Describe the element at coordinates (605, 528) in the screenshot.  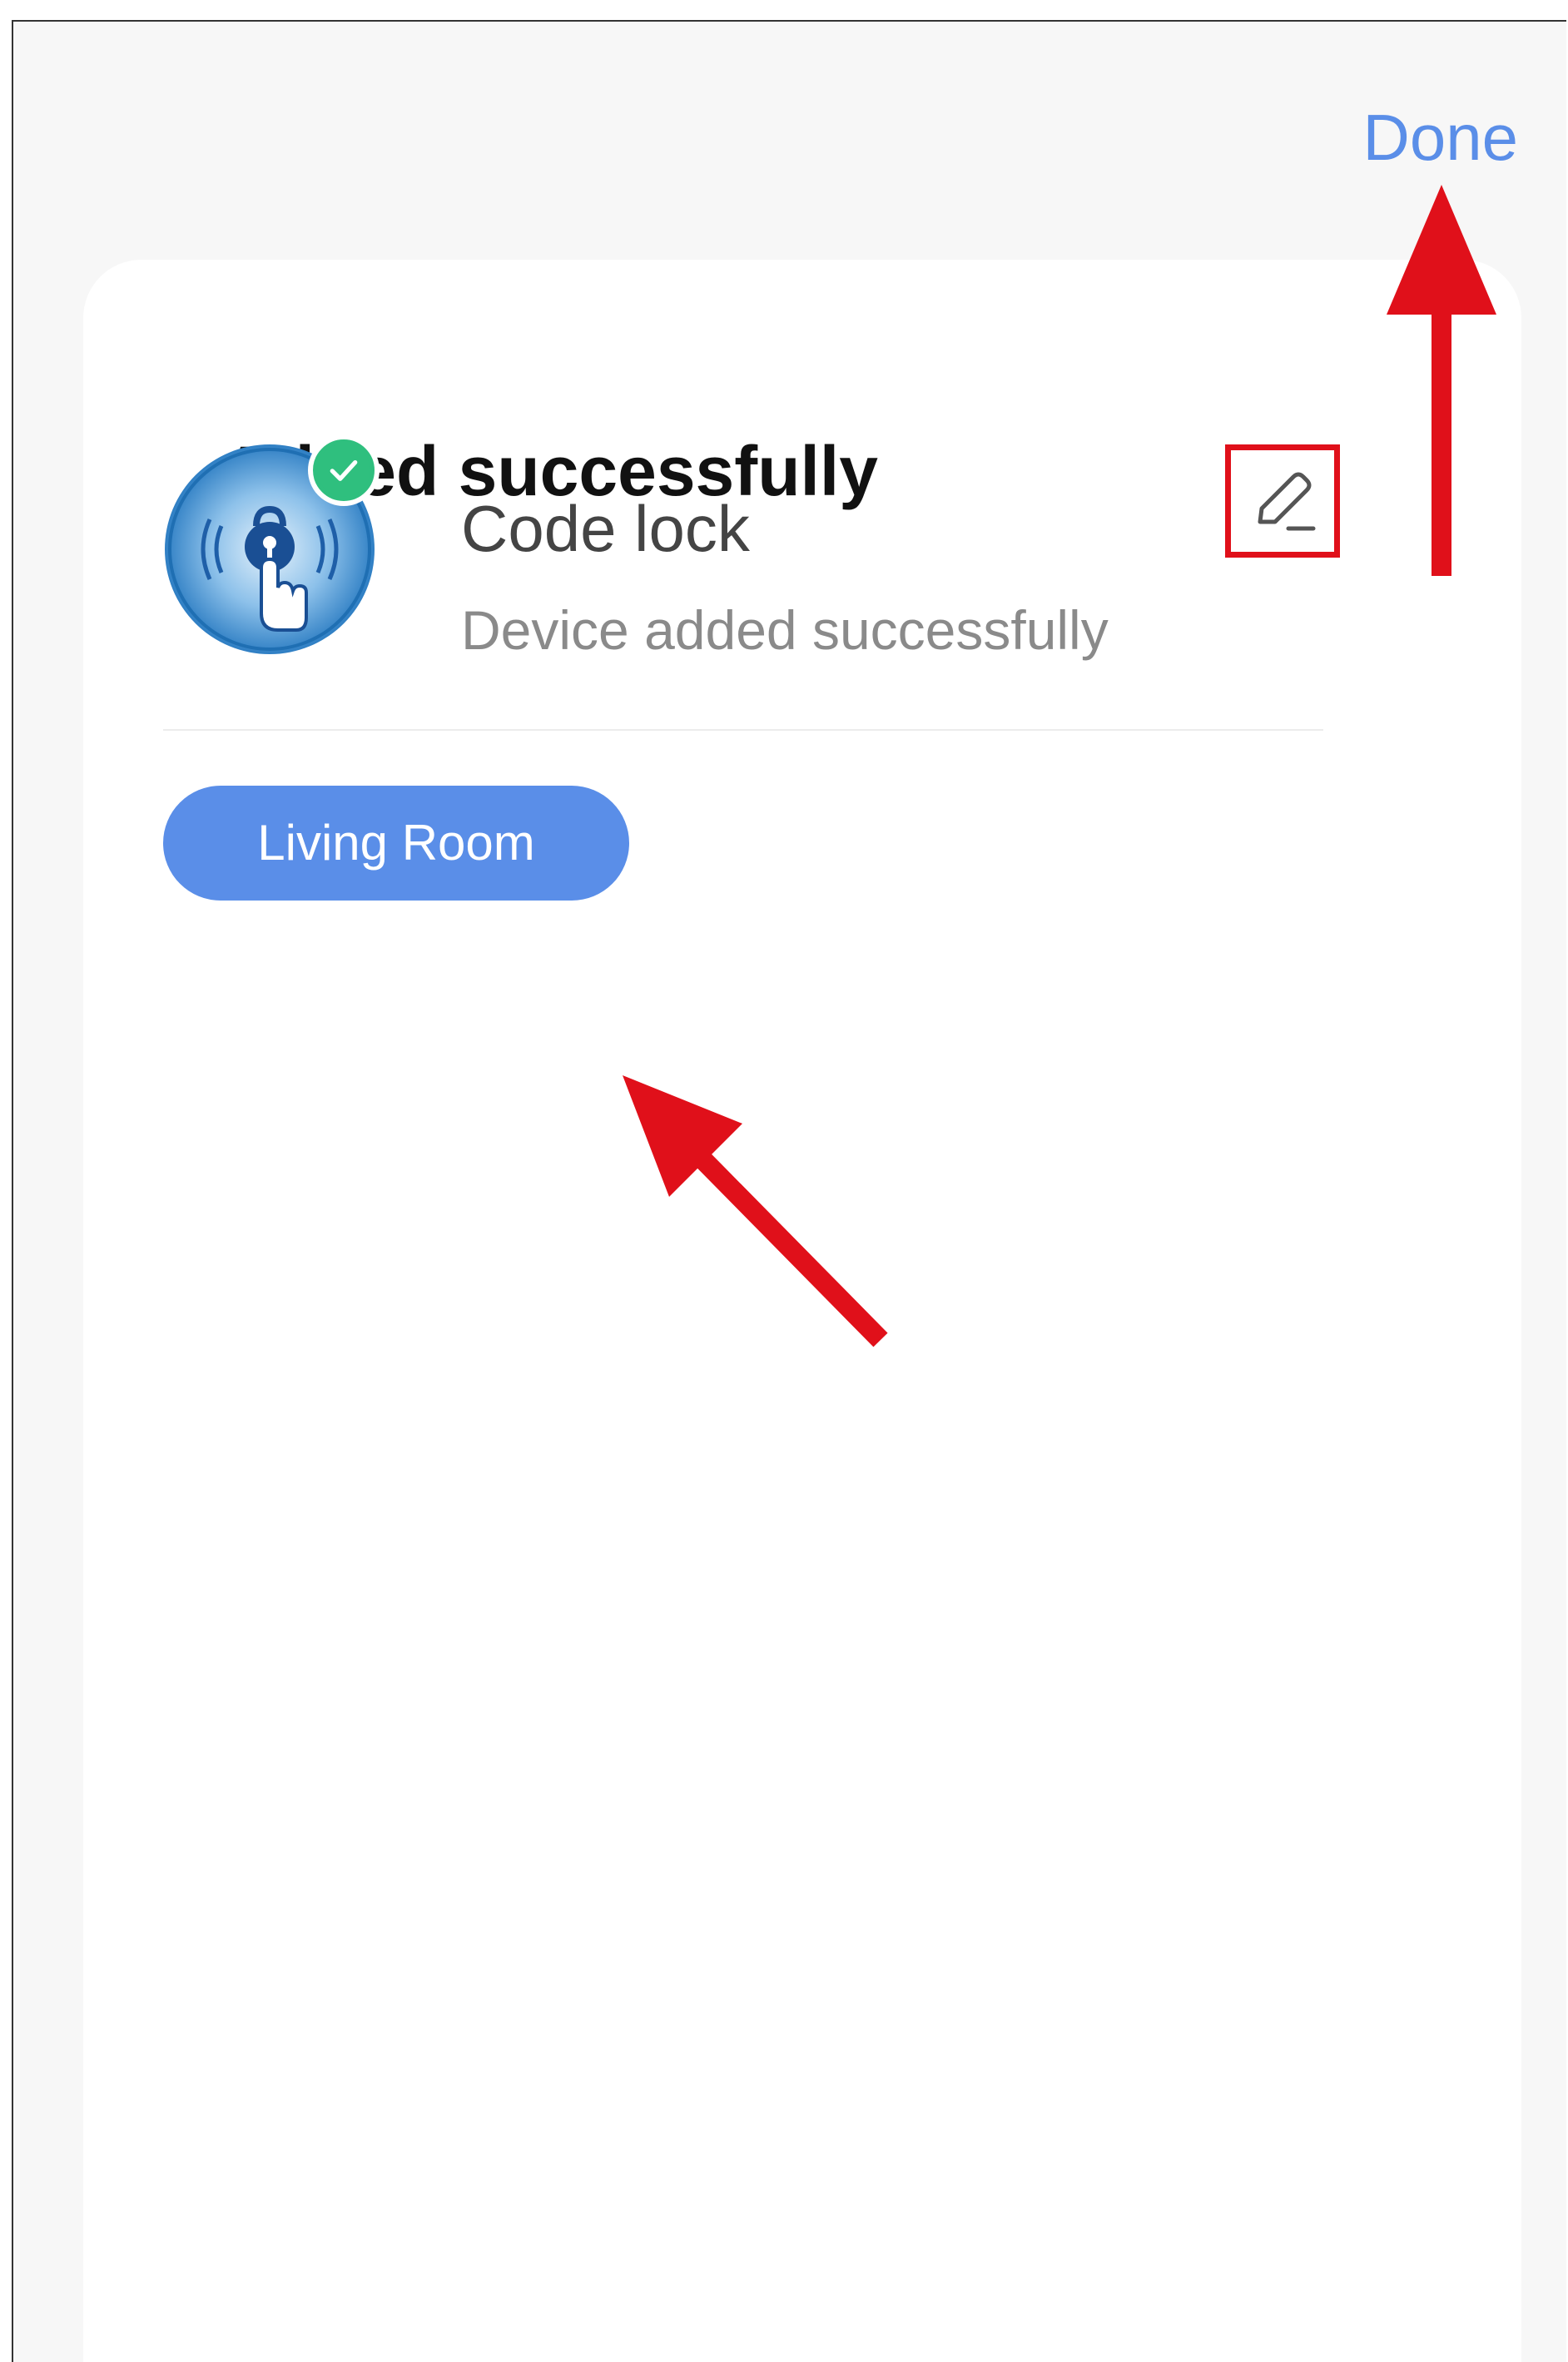
I see `device-name: Code lock` at that location.